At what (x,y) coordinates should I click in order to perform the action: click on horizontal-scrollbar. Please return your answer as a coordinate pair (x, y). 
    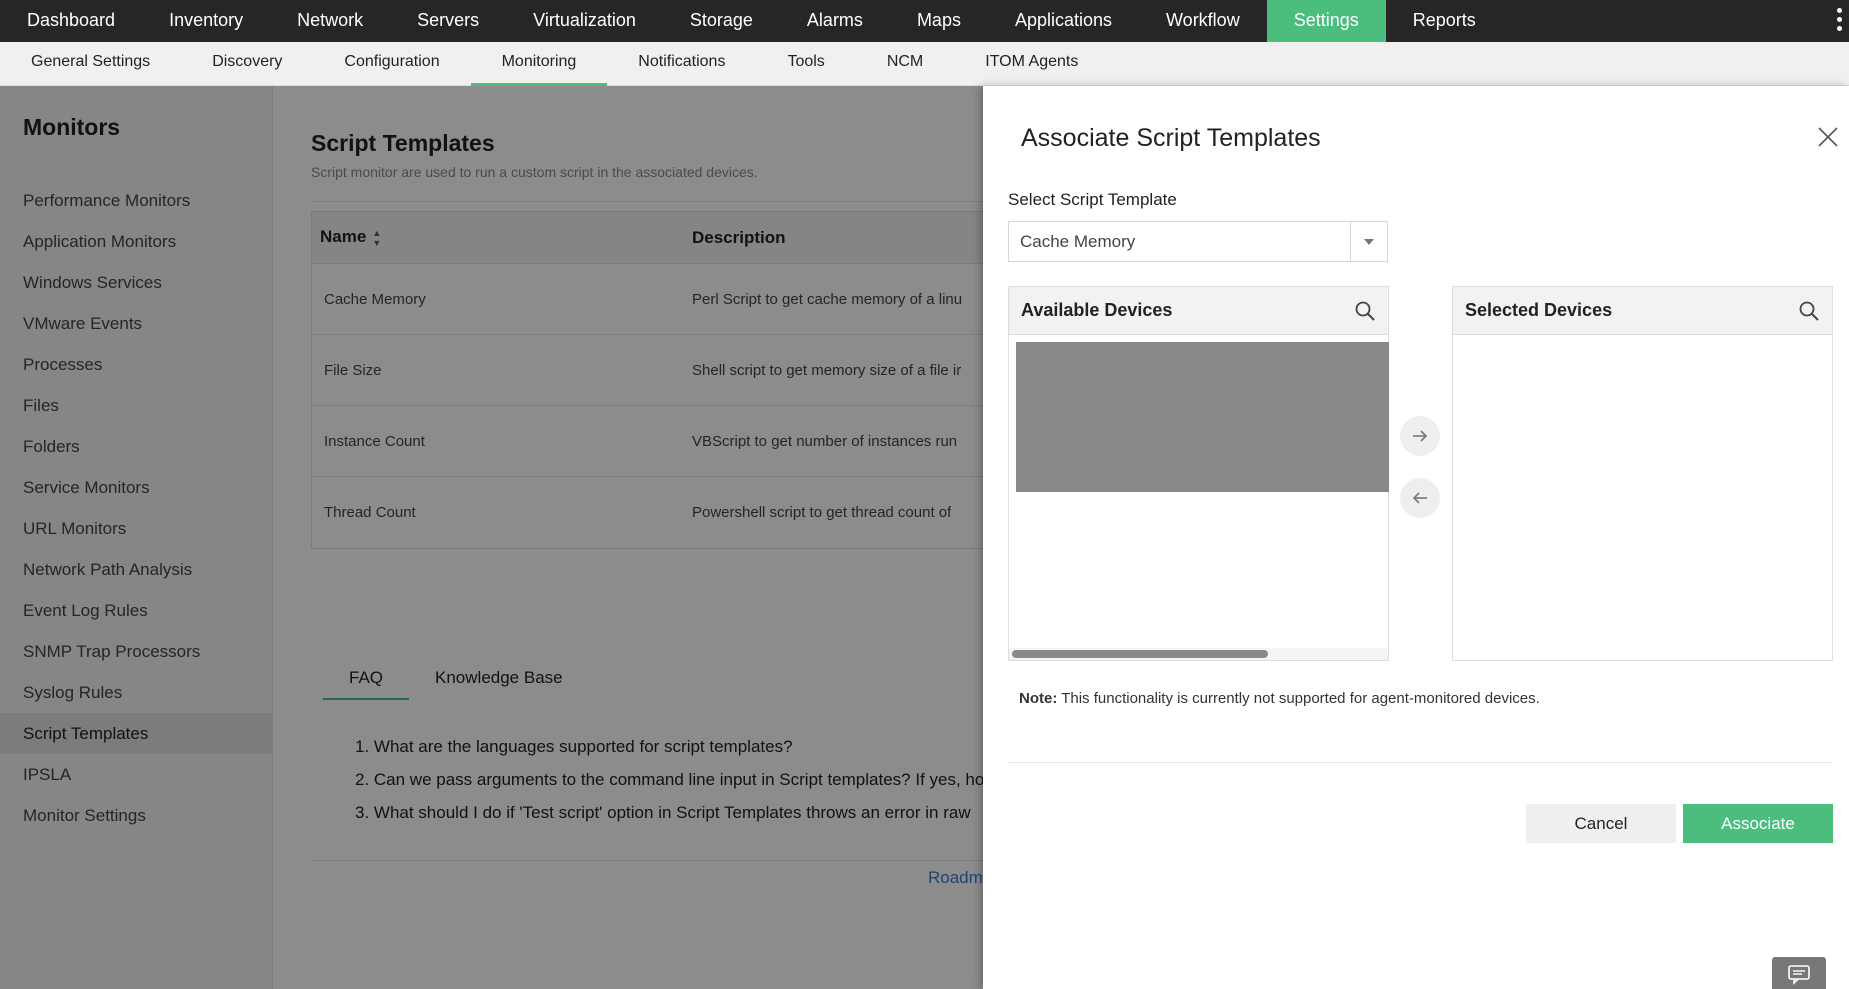
    Looking at the image, I should click on (1140, 654).